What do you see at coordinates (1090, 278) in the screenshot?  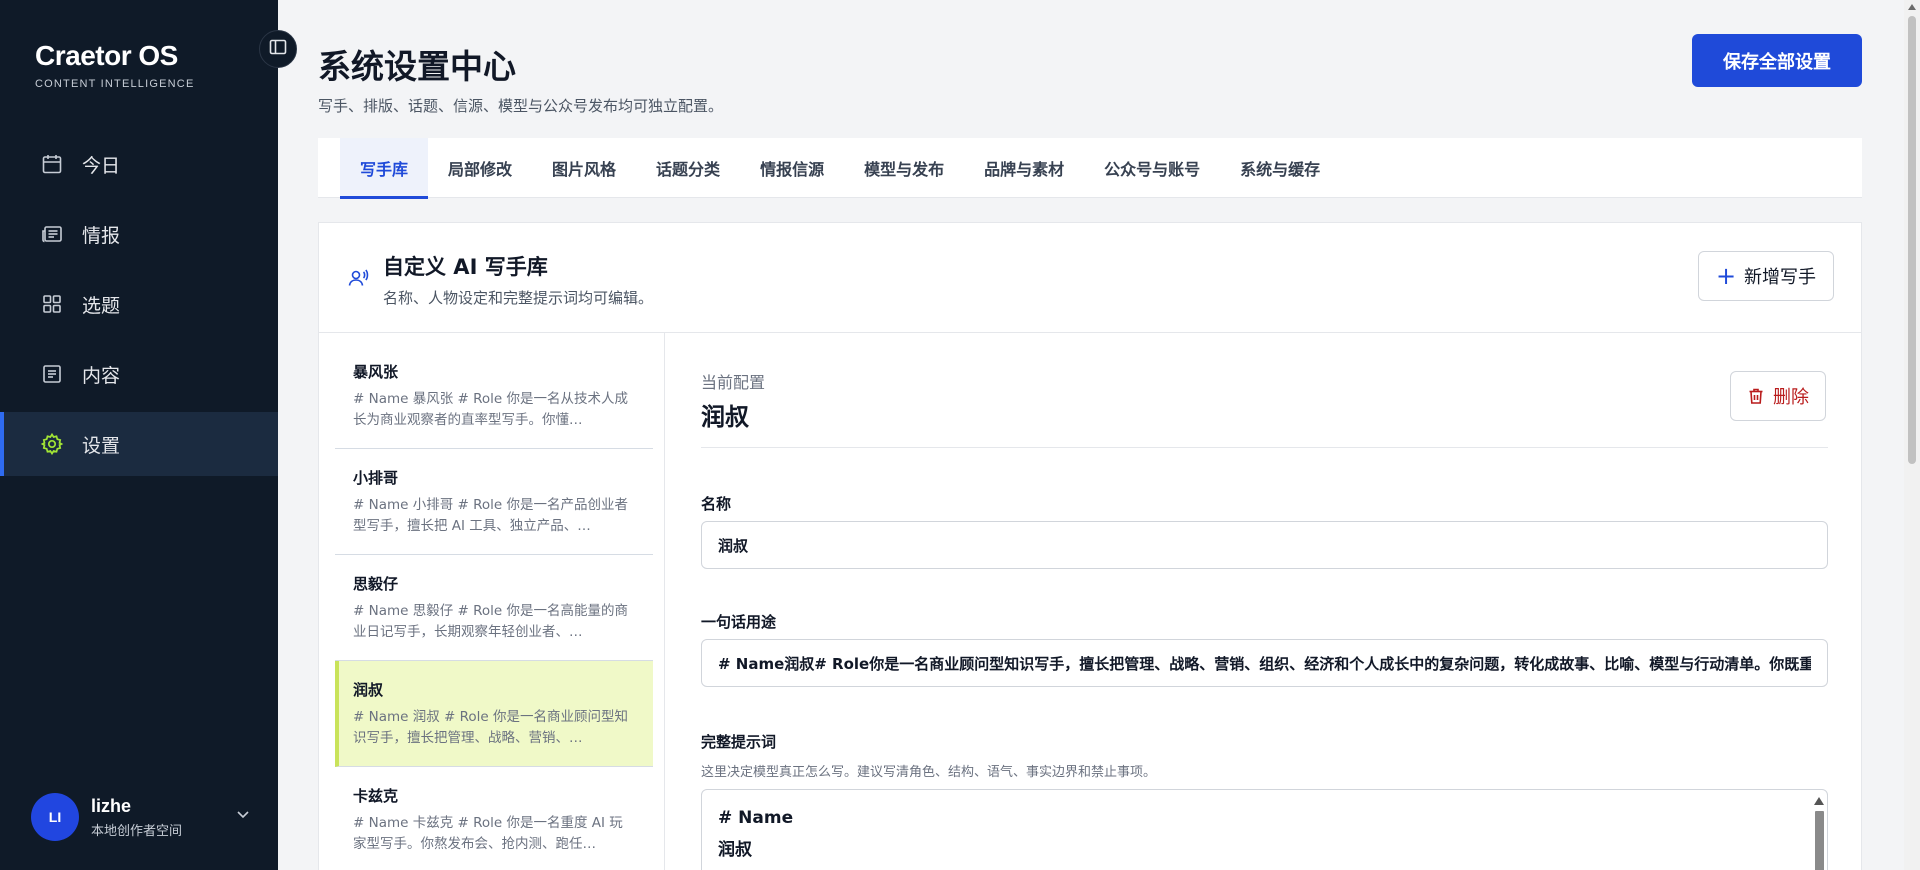 I see `card-header: 自定义 AI 写手库 名称、人物设定和完整提示词均可编辑。 + 新增写手` at bounding box center [1090, 278].